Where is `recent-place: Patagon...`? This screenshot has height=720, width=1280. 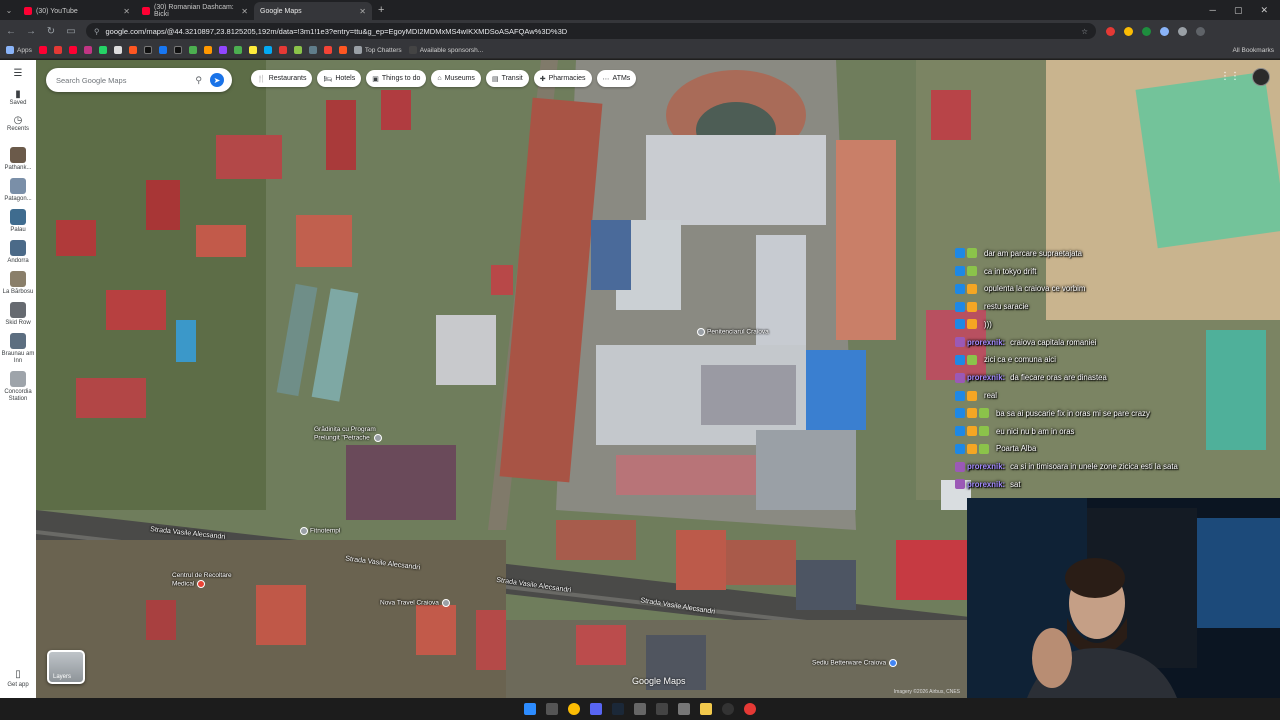
recent-place: Patagon... is located at coordinates (18, 190).